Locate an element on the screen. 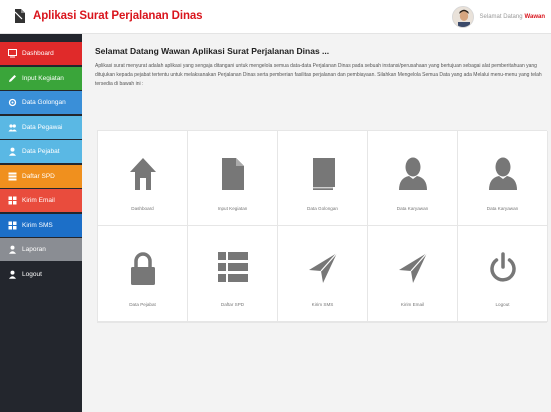  sidebar-item-label: Data Golongan is located at coordinates (44, 102).